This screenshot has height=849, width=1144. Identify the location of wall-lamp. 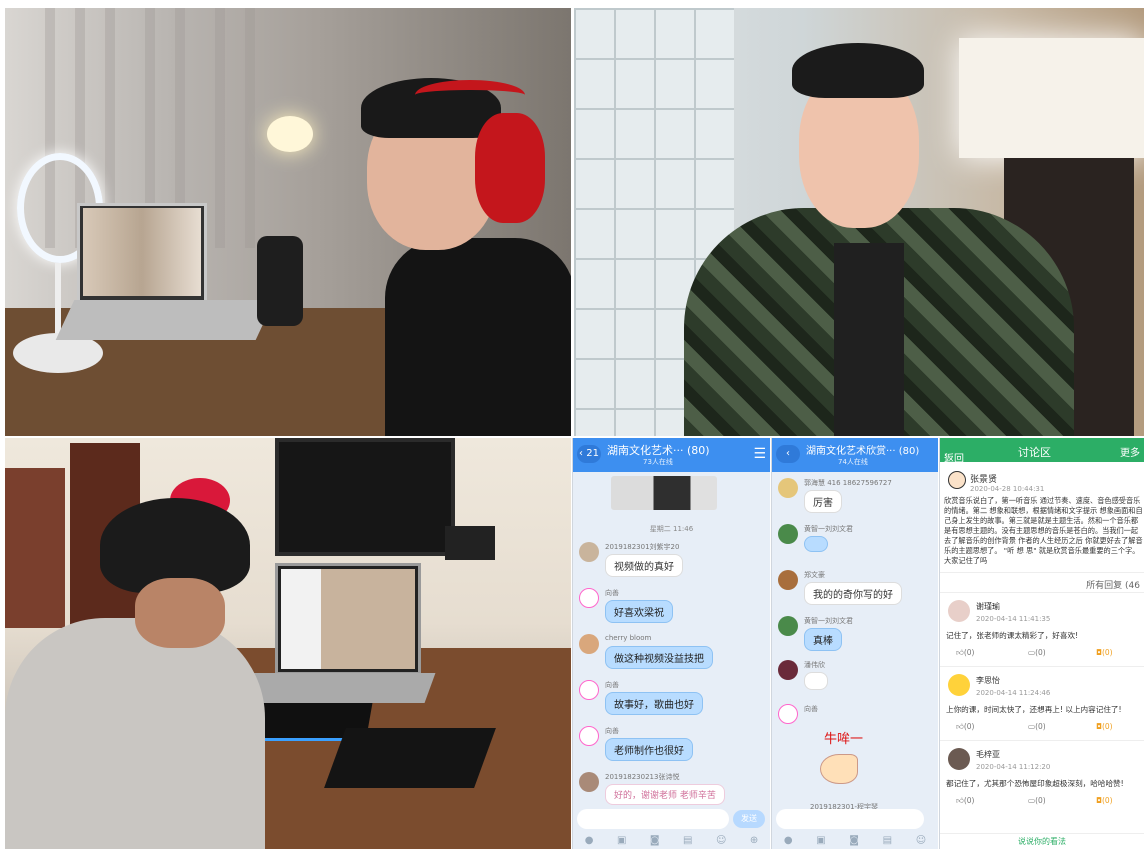
(1051, 98).